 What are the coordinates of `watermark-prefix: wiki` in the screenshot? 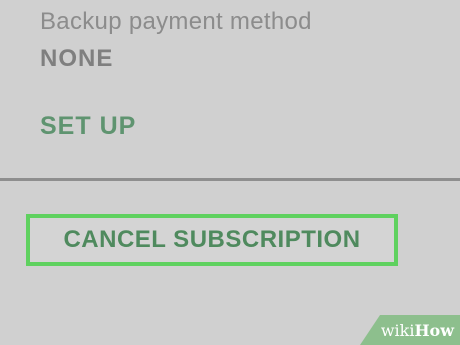 It's located at (397, 330).